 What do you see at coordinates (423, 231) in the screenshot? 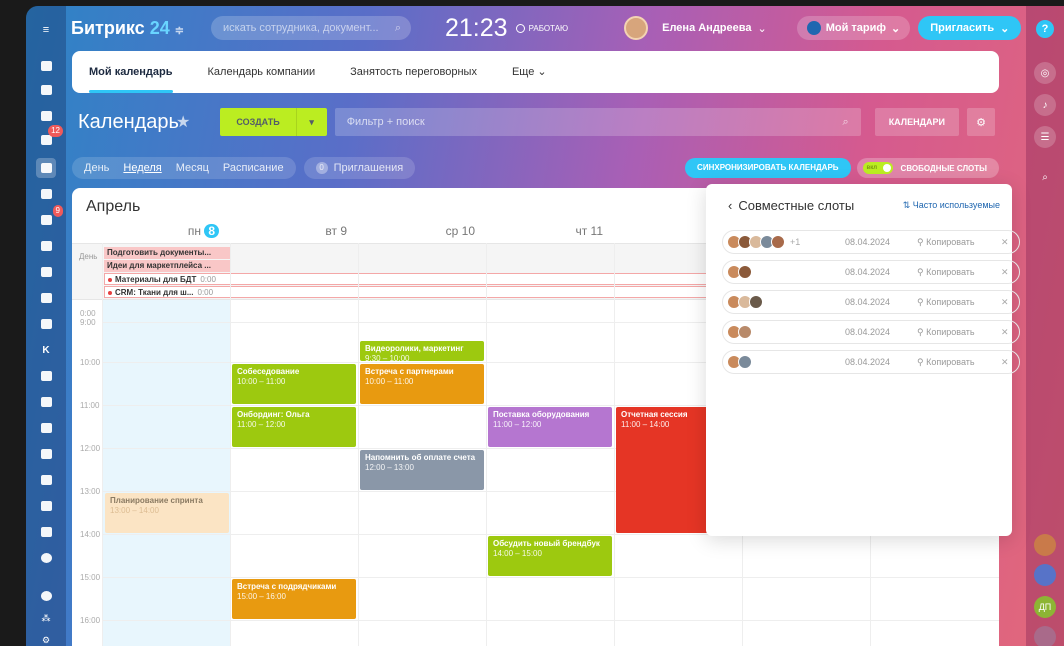
I see `day-header: ср 10` at bounding box center [423, 231].